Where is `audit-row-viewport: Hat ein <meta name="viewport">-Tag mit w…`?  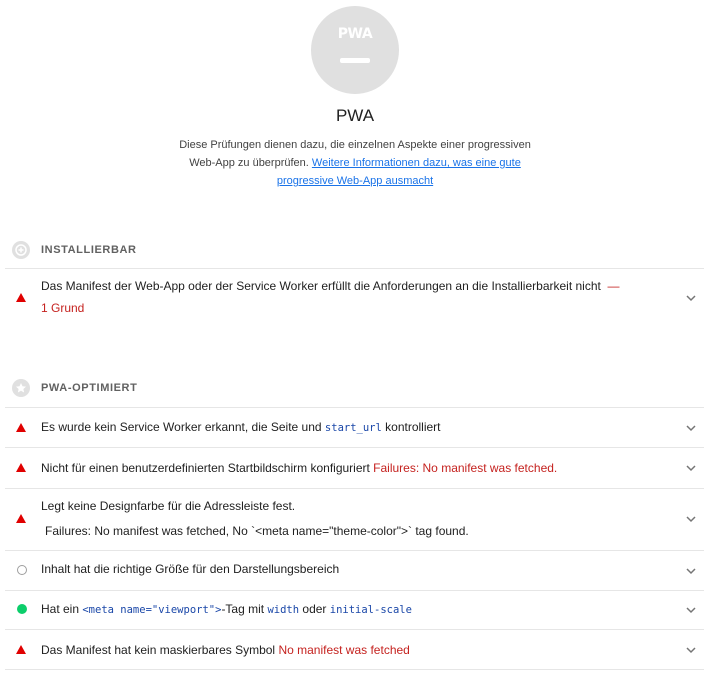 audit-row-viewport: Hat ein <meta name="viewport">-Tag mit w… is located at coordinates (354, 609).